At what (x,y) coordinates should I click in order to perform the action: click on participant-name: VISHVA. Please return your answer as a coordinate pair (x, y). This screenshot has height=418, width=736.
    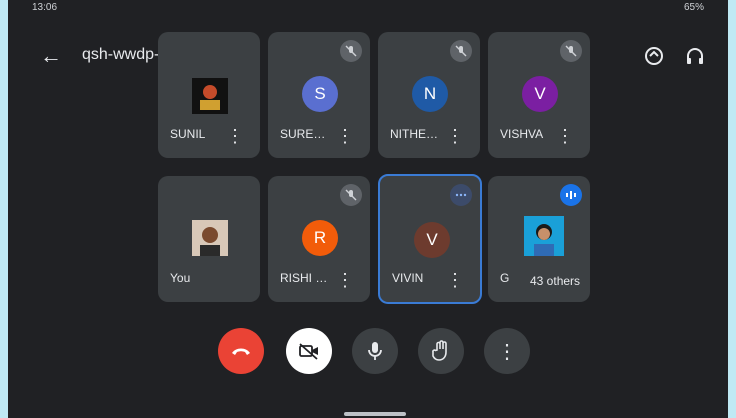
    Looking at the image, I should click on (522, 134).